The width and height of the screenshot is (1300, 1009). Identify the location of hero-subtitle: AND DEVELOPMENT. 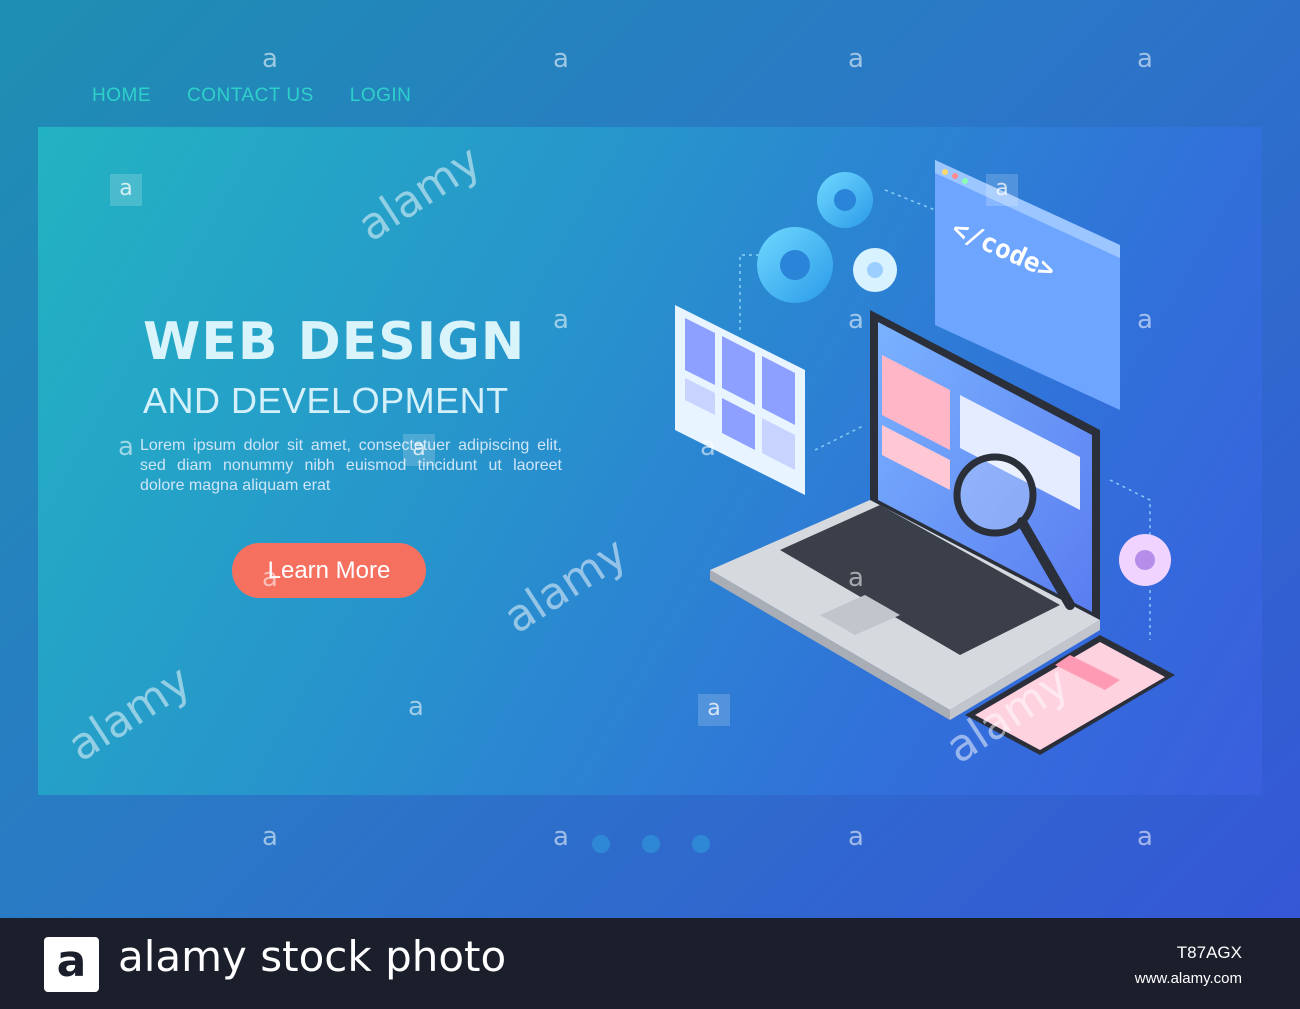
(326, 400).